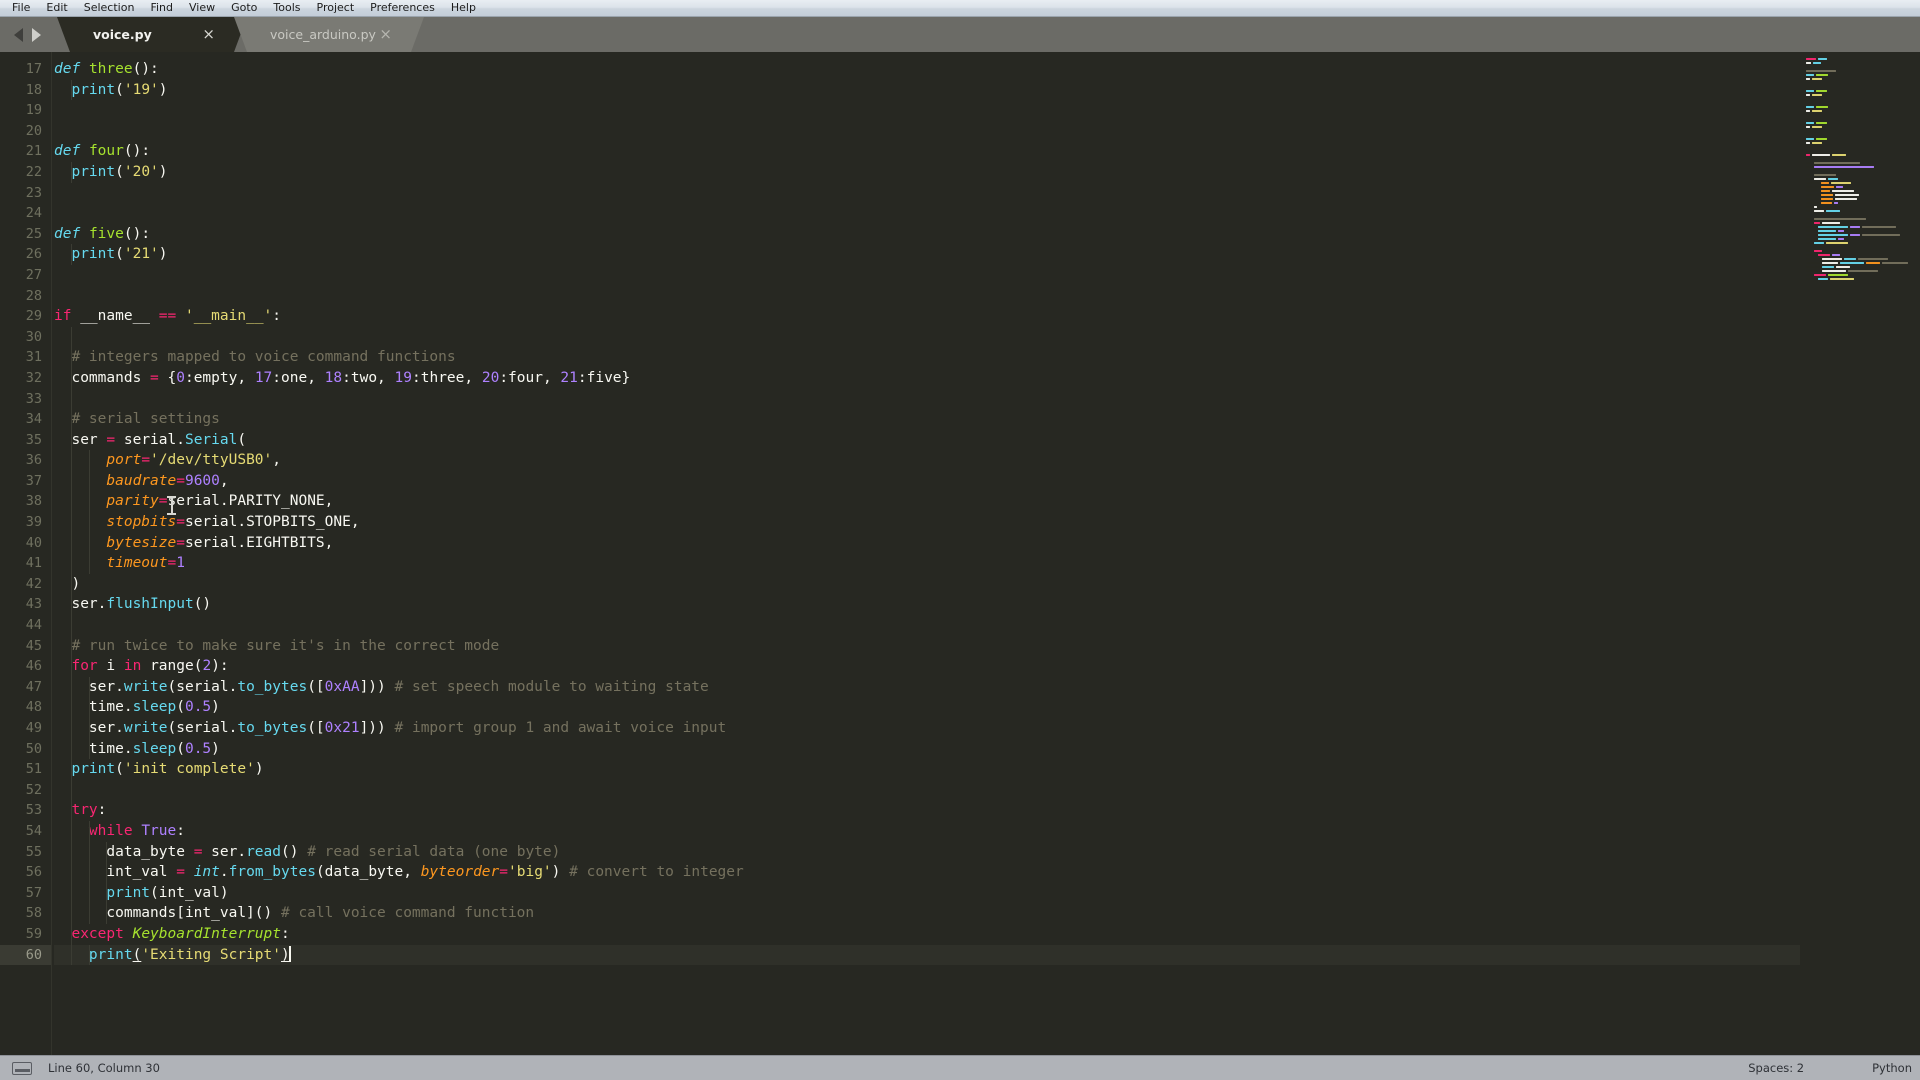 This screenshot has height=1080, width=1920. I want to click on code-token: '21', so click(141, 254).